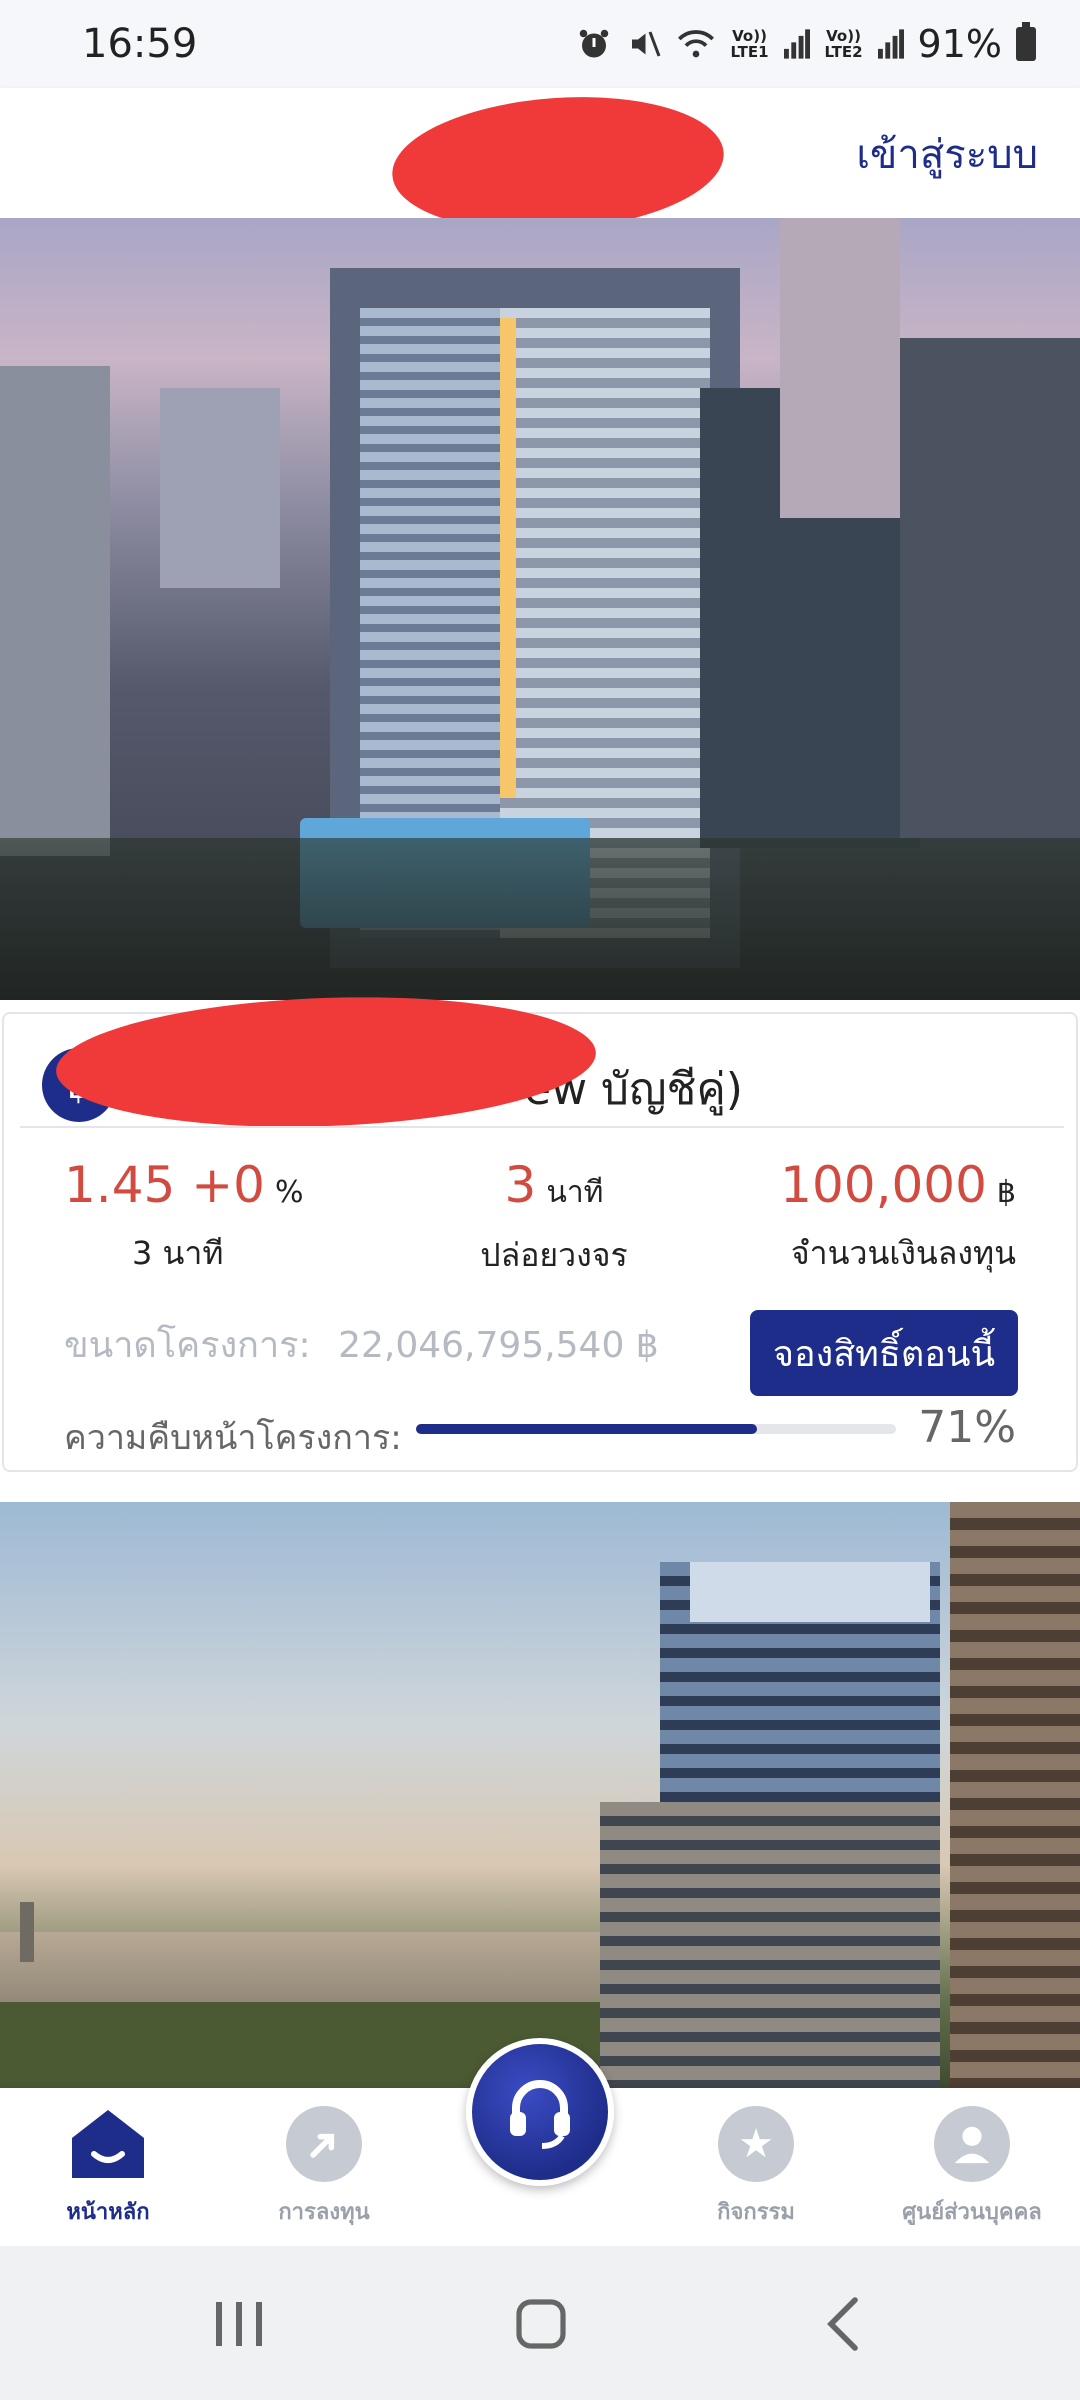  What do you see at coordinates (843, 2324) in the screenshot?
I see `back-icon` at bounding box center [843, 2324].